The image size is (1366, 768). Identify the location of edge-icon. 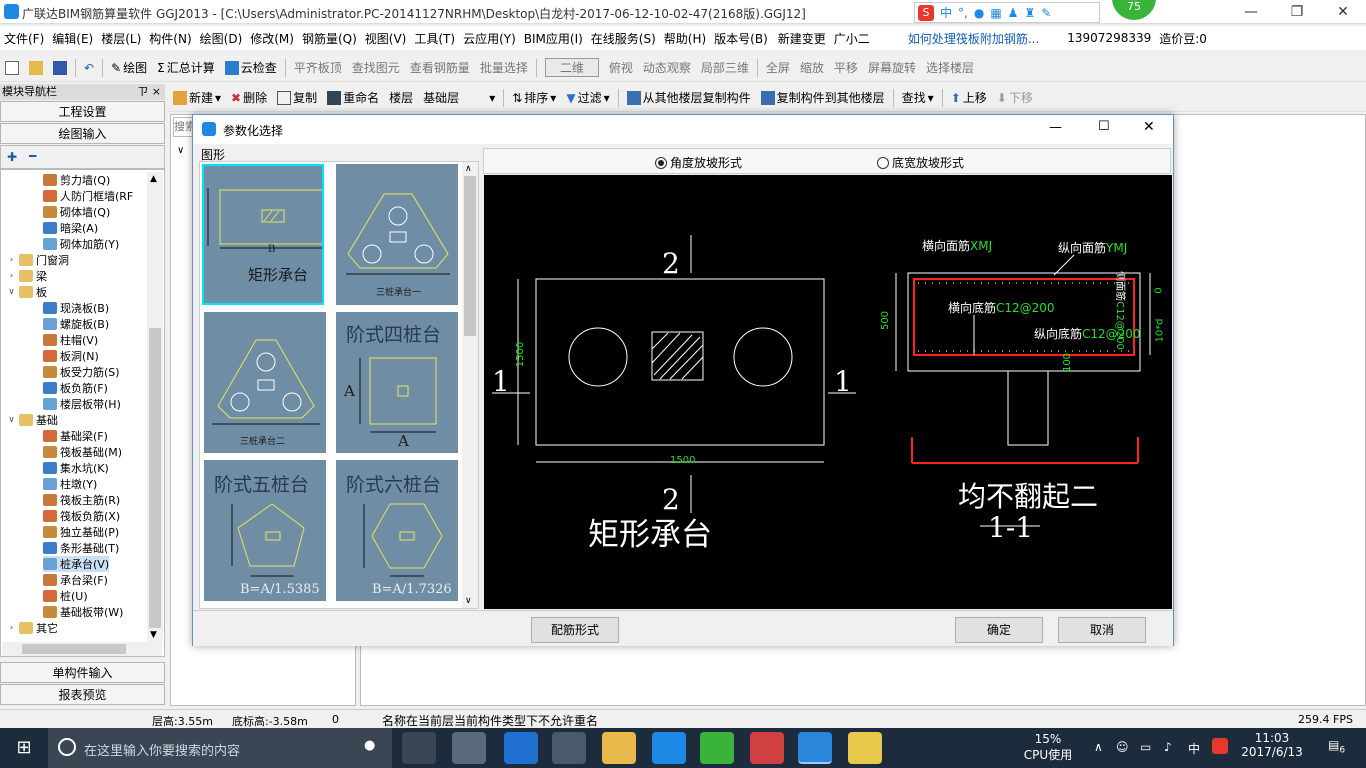
(521, 748).